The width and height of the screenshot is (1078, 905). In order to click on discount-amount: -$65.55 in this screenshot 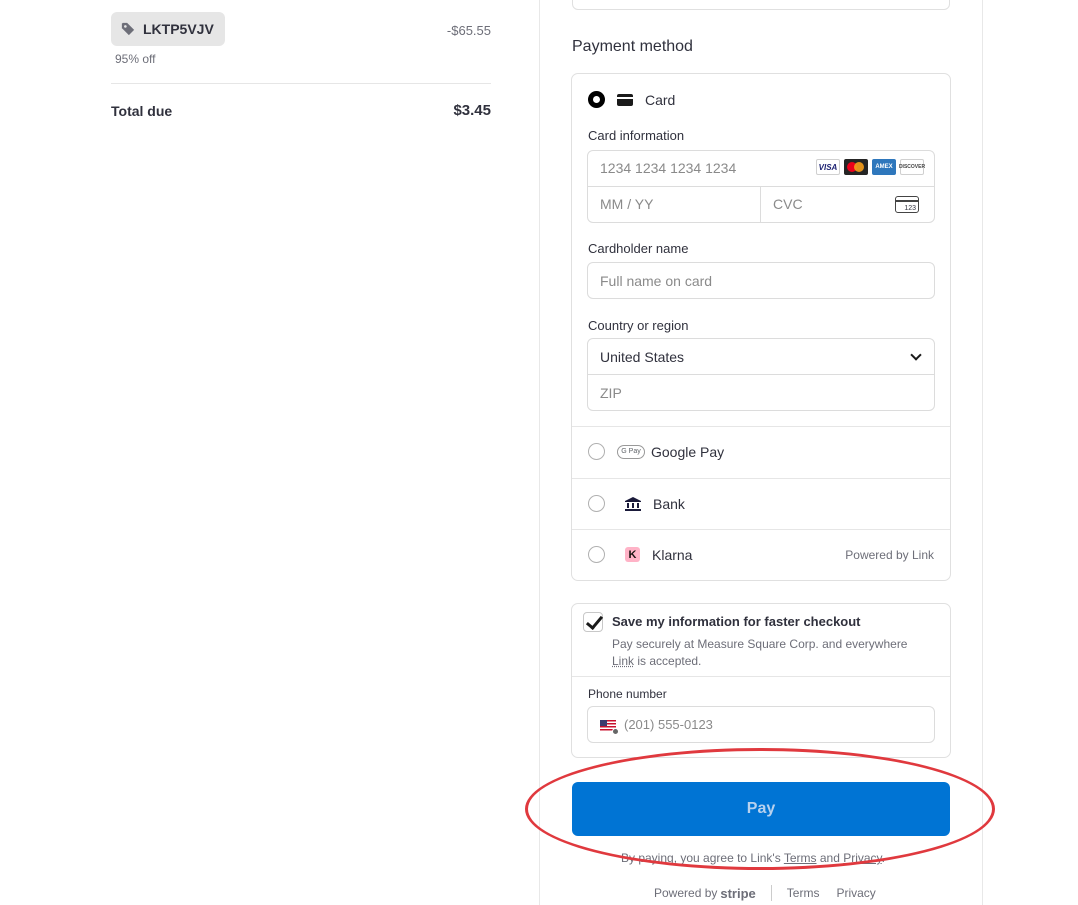, I will do `click(468, 30)`.